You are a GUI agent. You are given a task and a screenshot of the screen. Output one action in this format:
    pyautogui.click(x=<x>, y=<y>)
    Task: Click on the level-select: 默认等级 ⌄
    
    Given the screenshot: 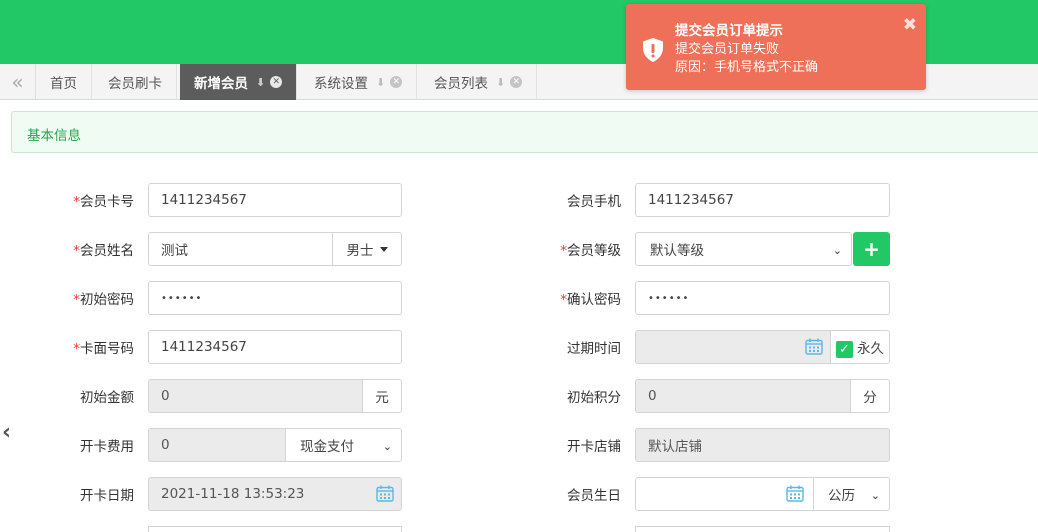 What is the action you would take?
    pyautogui.click(x=743, y=249)
    